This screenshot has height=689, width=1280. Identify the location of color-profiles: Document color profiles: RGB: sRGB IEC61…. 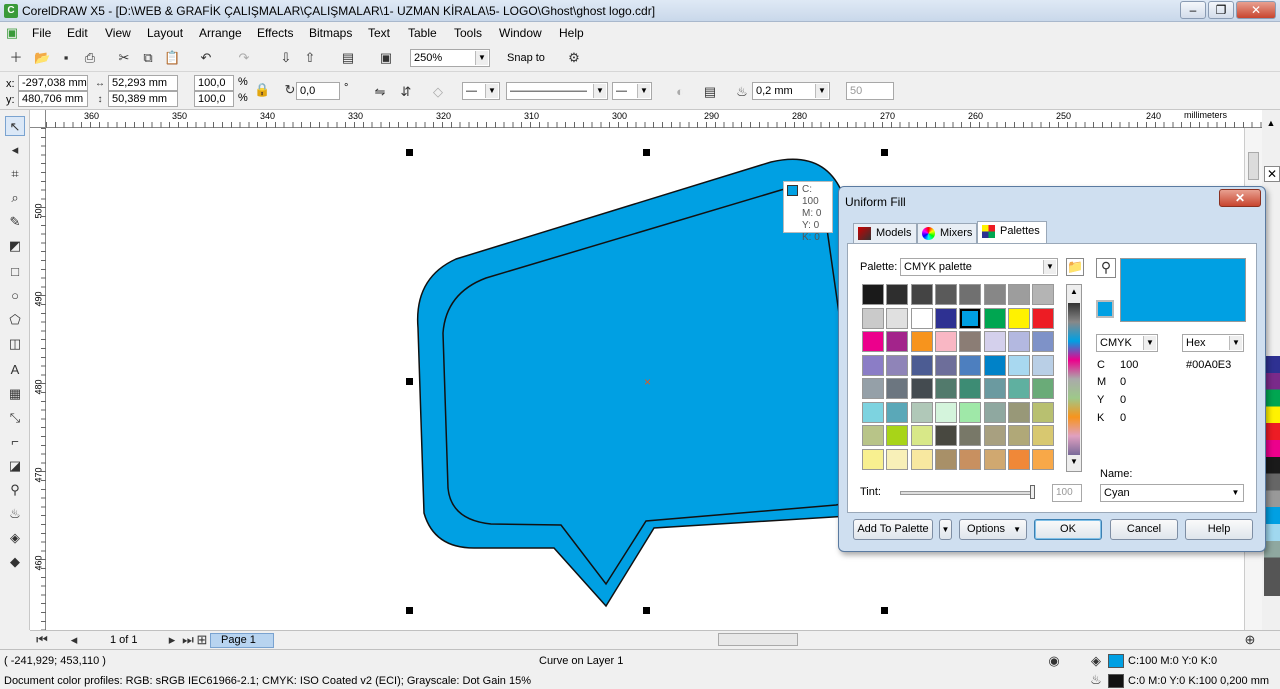
(267, 681).